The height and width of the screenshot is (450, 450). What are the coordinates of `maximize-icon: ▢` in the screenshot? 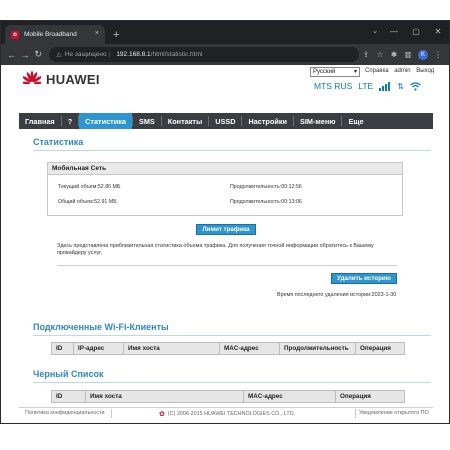 It's located at (416, 31).